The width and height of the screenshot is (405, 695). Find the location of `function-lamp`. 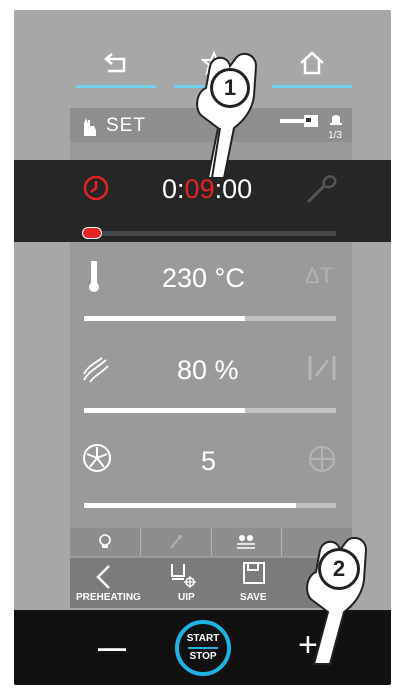

function-lamp is located at coordinates (105, 542).